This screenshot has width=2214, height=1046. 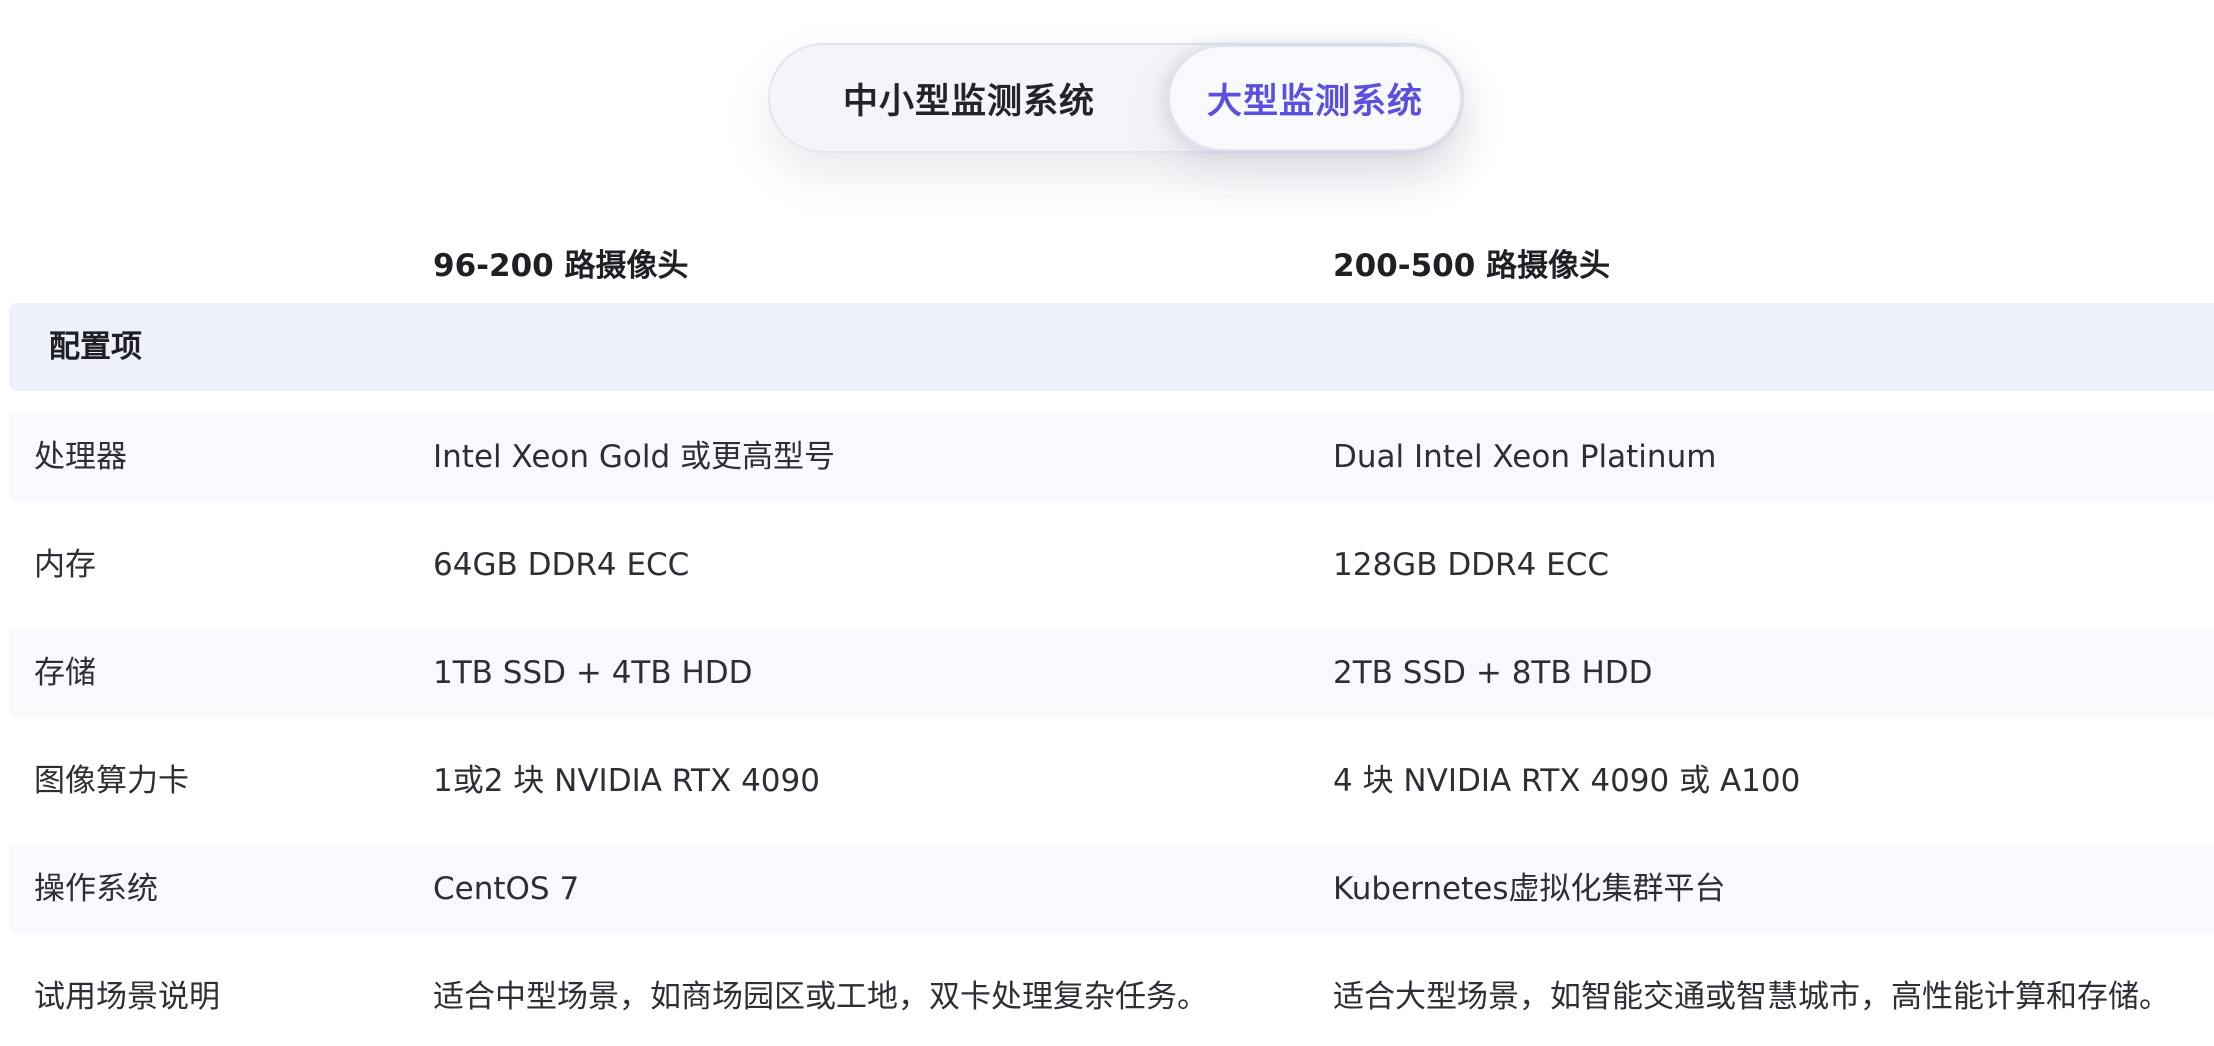 What do you see at coordinates (506, 889) in the screenshot?
I see `row-value-col1: CentOS 7` at bounding box center [506, 889].